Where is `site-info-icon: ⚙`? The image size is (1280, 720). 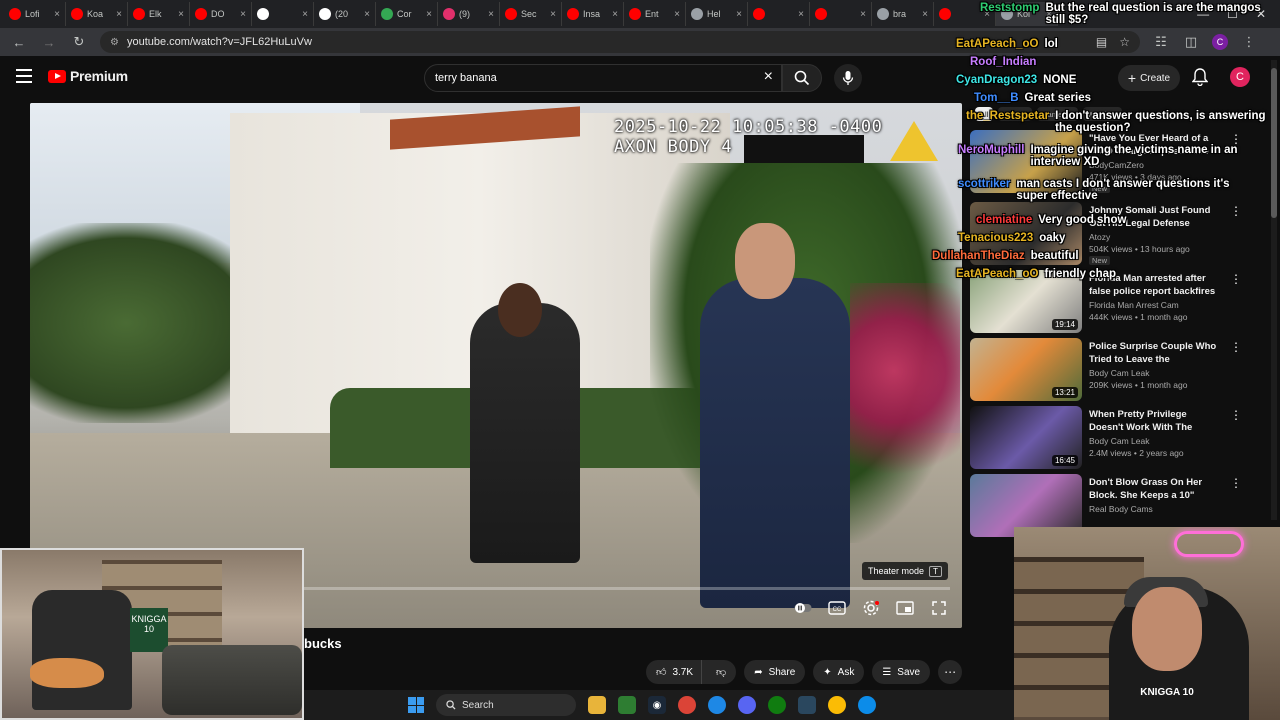 site-info-icon: ⚙ is located at coordinates (114, 42).